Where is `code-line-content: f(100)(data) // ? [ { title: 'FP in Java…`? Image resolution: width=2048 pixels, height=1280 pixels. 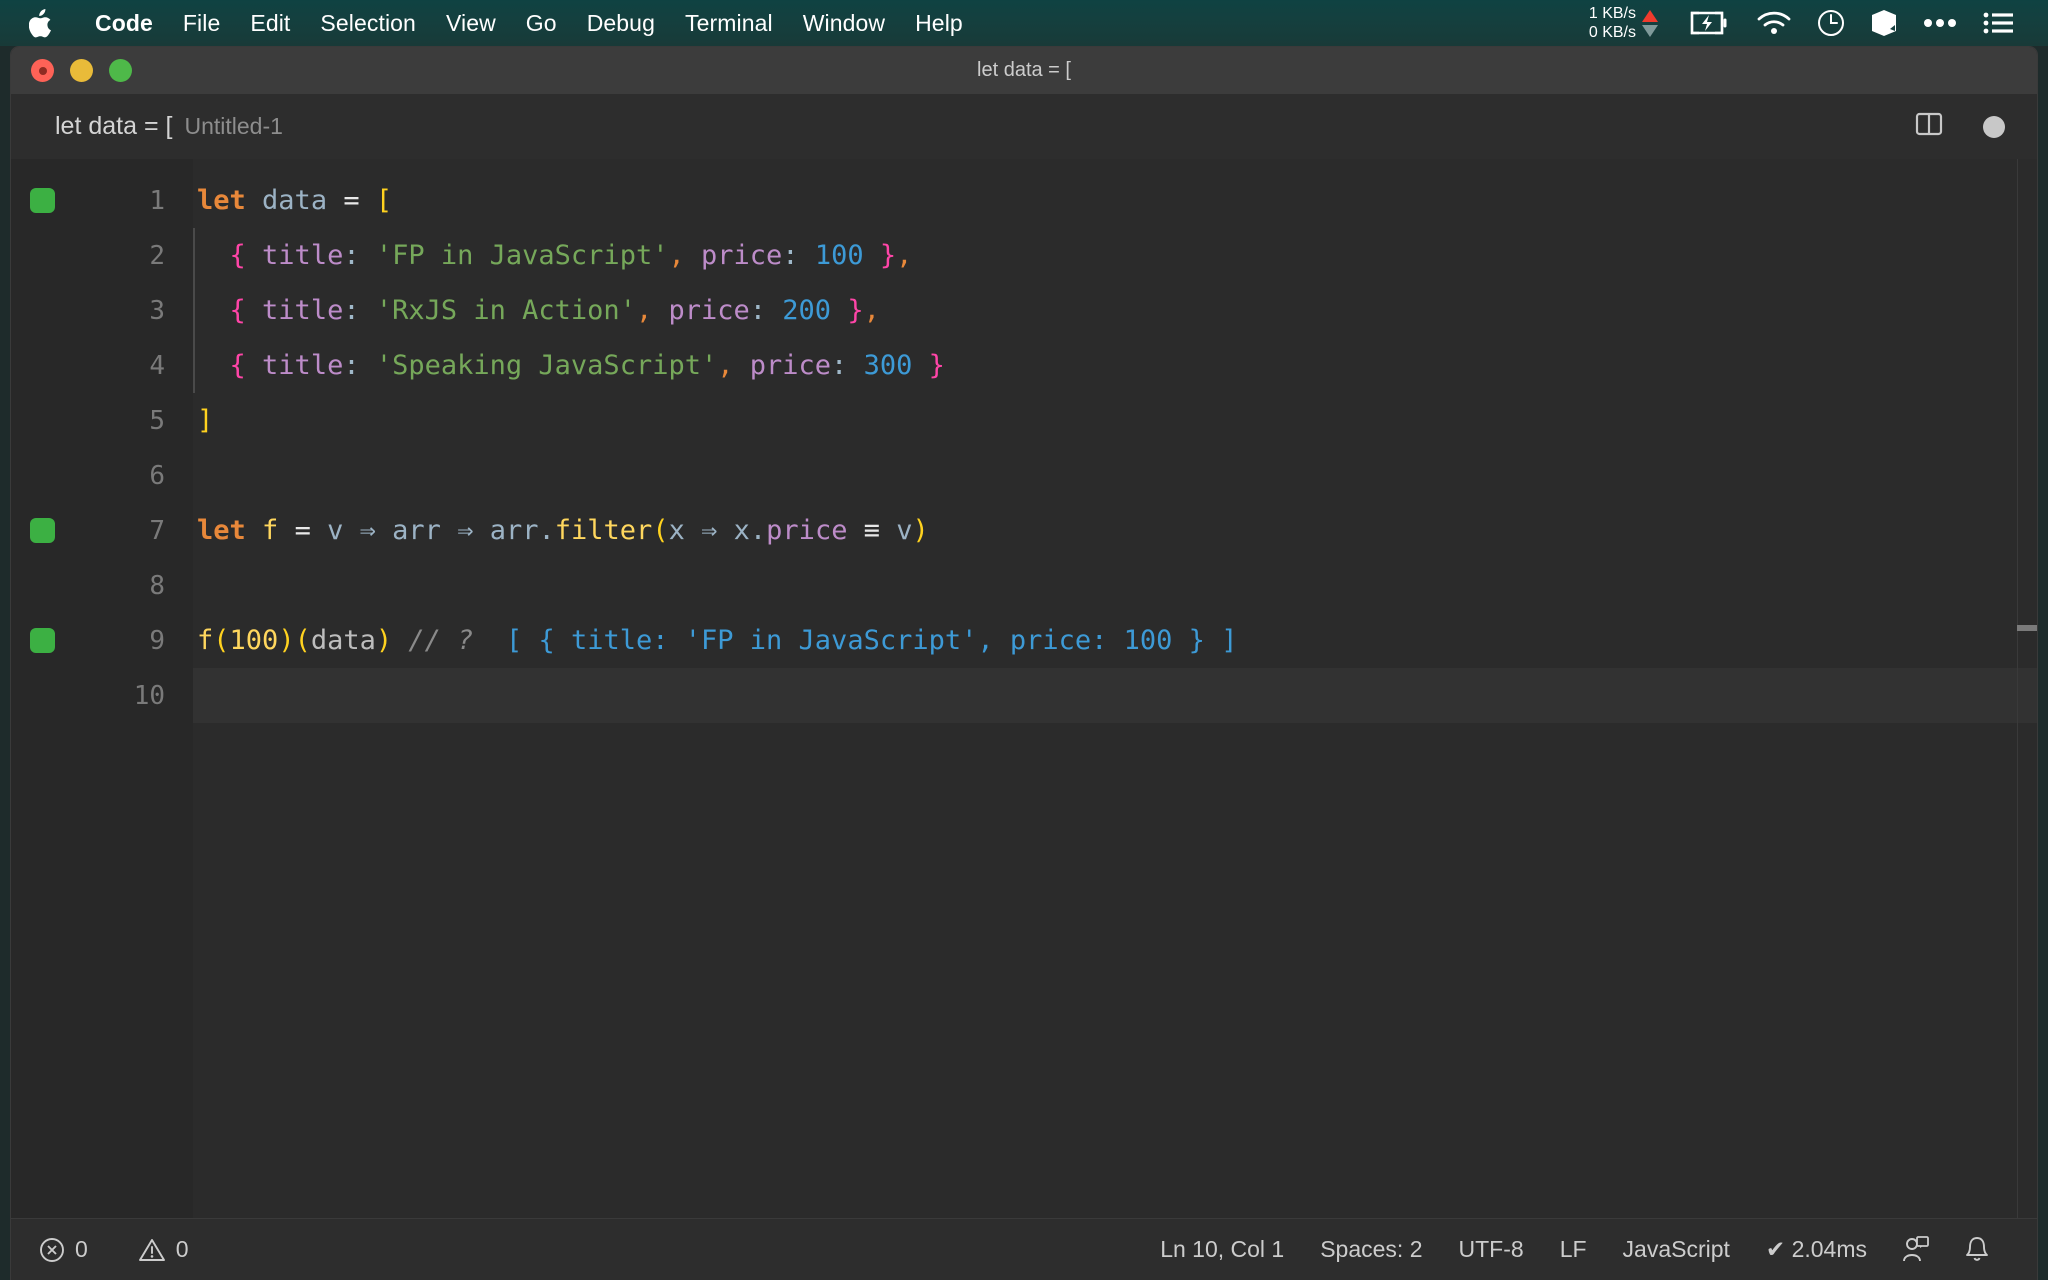 code-line-content: f(100)(data) // ? [ { title: 'FP in Java… is located at coordinates (1115, 640).